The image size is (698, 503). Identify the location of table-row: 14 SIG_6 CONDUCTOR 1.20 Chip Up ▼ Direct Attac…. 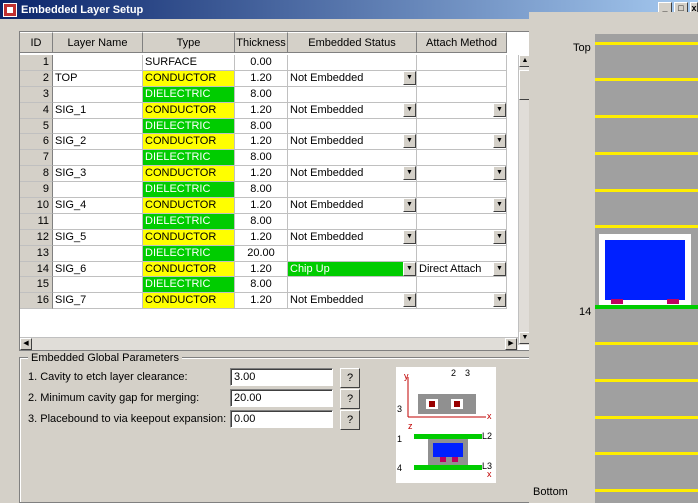
(263, 269).